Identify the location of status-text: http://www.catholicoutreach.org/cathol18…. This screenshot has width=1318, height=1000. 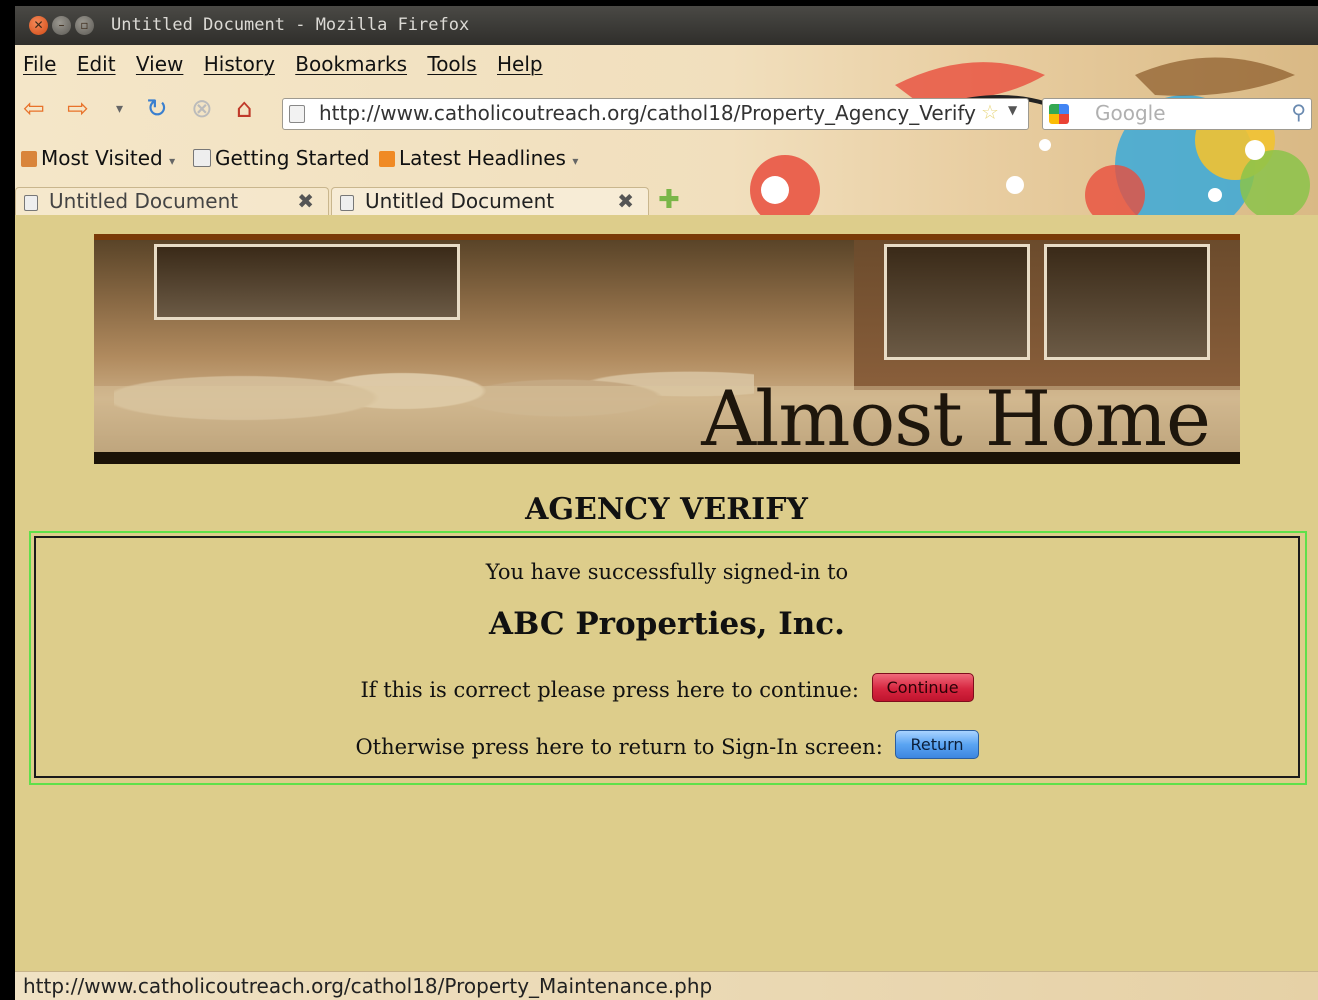
(368, 986).